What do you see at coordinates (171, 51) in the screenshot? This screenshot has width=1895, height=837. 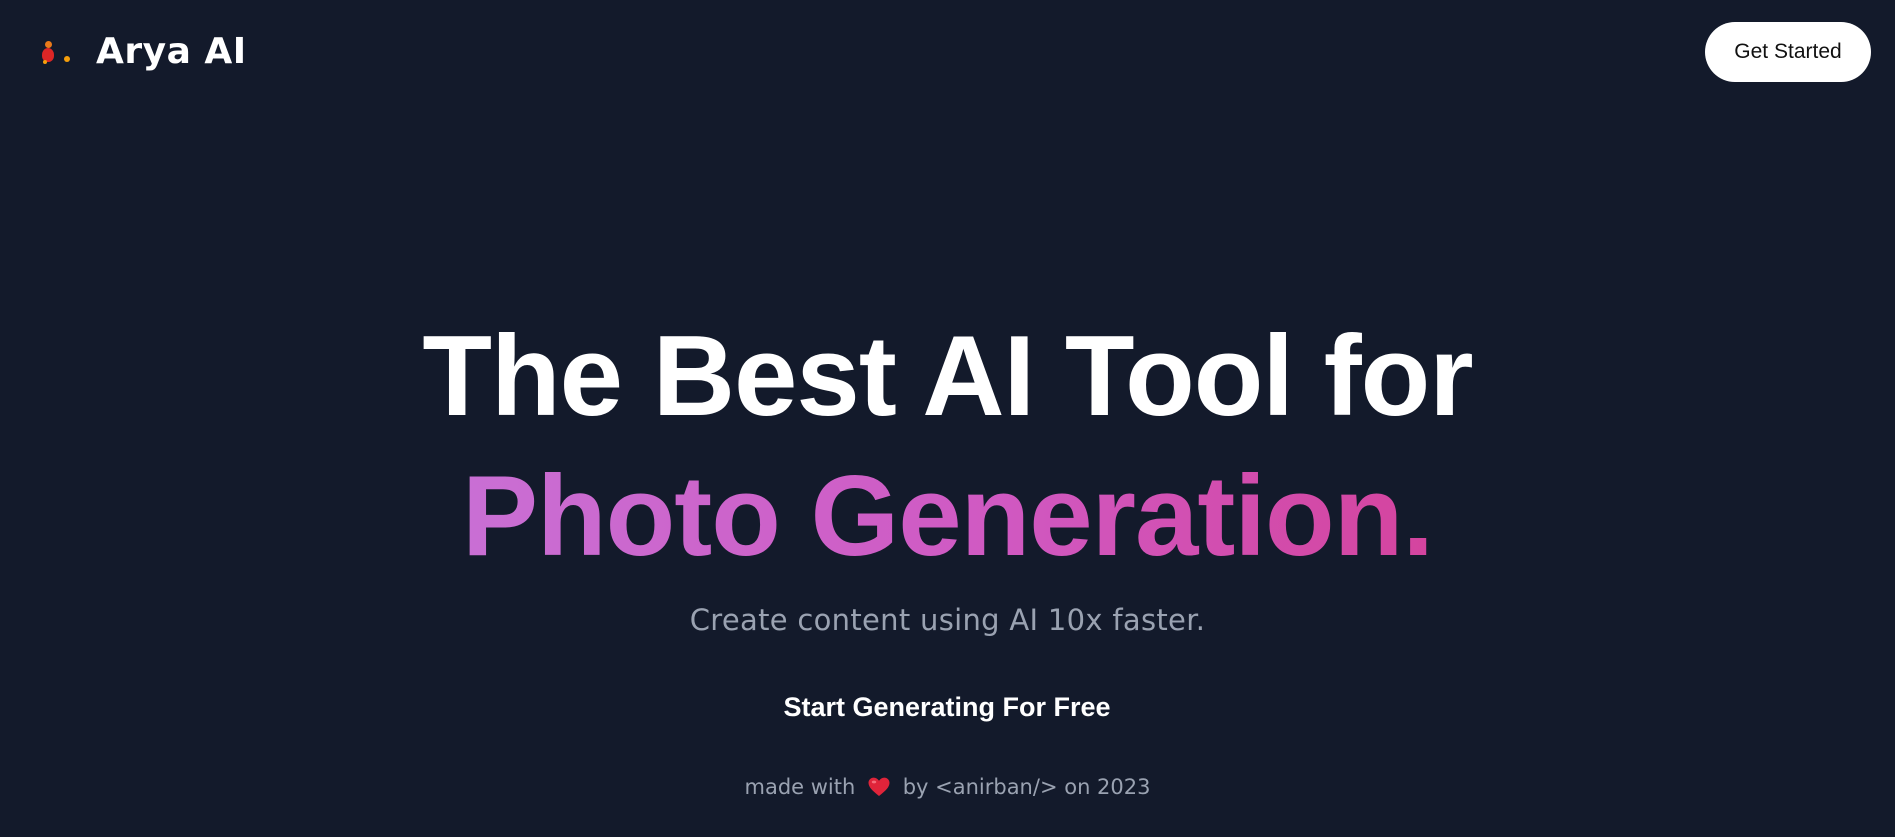 I see `brand-name: Arya AI` at bounding box center [171, 51].